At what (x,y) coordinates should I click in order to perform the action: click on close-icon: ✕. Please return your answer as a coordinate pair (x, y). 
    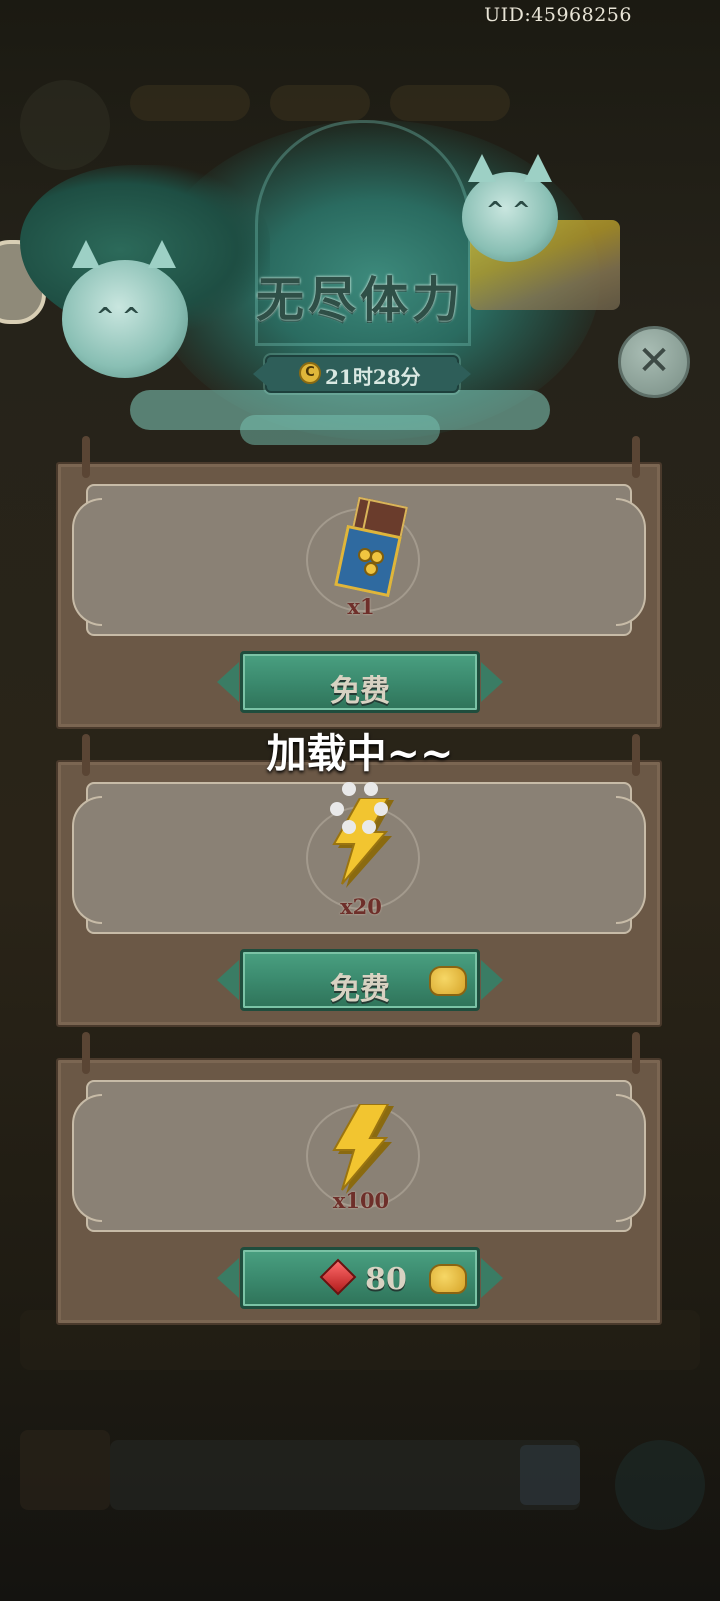
    Looking at the image, I should click on (654, 362).